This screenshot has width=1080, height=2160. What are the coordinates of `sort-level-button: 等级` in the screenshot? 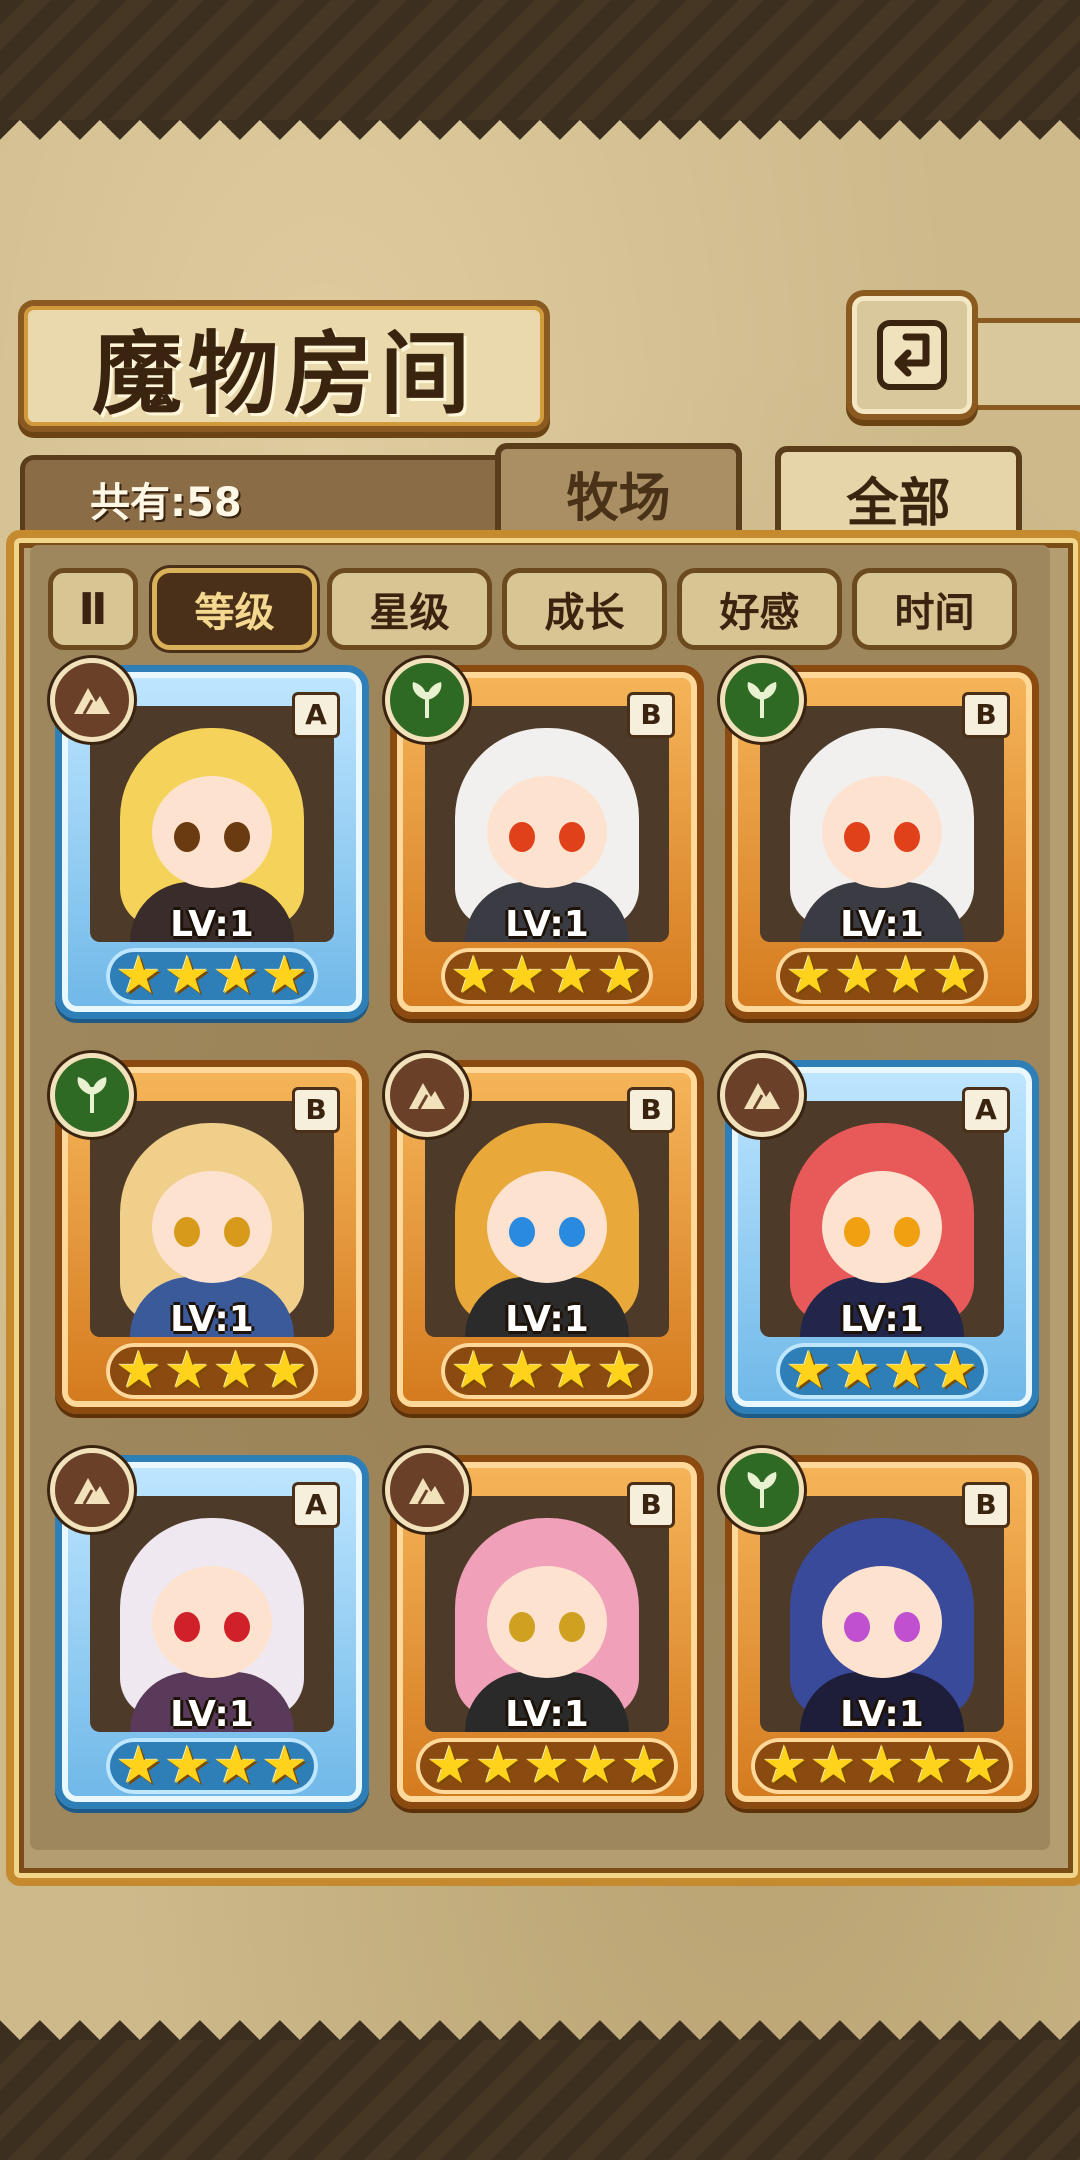 It's located at (234, 609).